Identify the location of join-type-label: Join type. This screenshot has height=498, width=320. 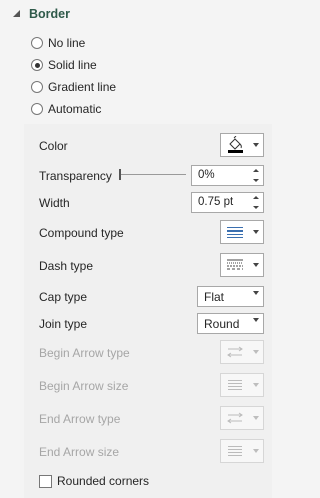
(63, 324).